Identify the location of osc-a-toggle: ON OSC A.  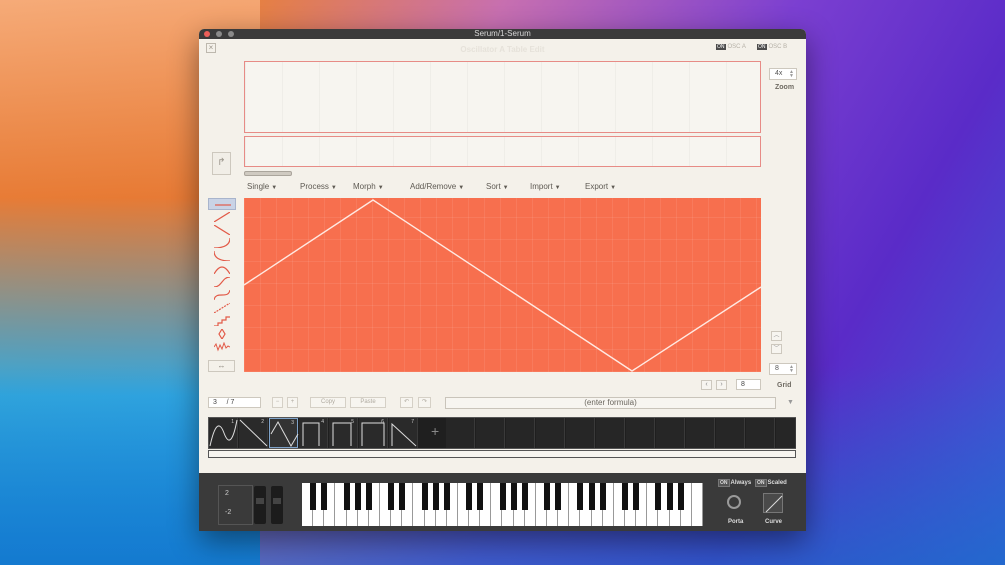
(731, 47).